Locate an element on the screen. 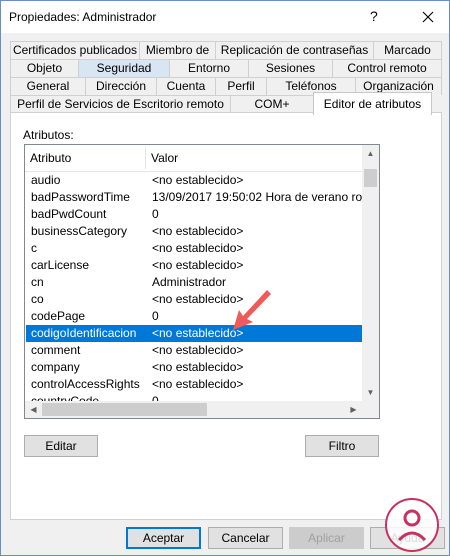 The width and height of the screenshot is (450, 556). filter-button: Filtro is located at coordinates (342, 446).